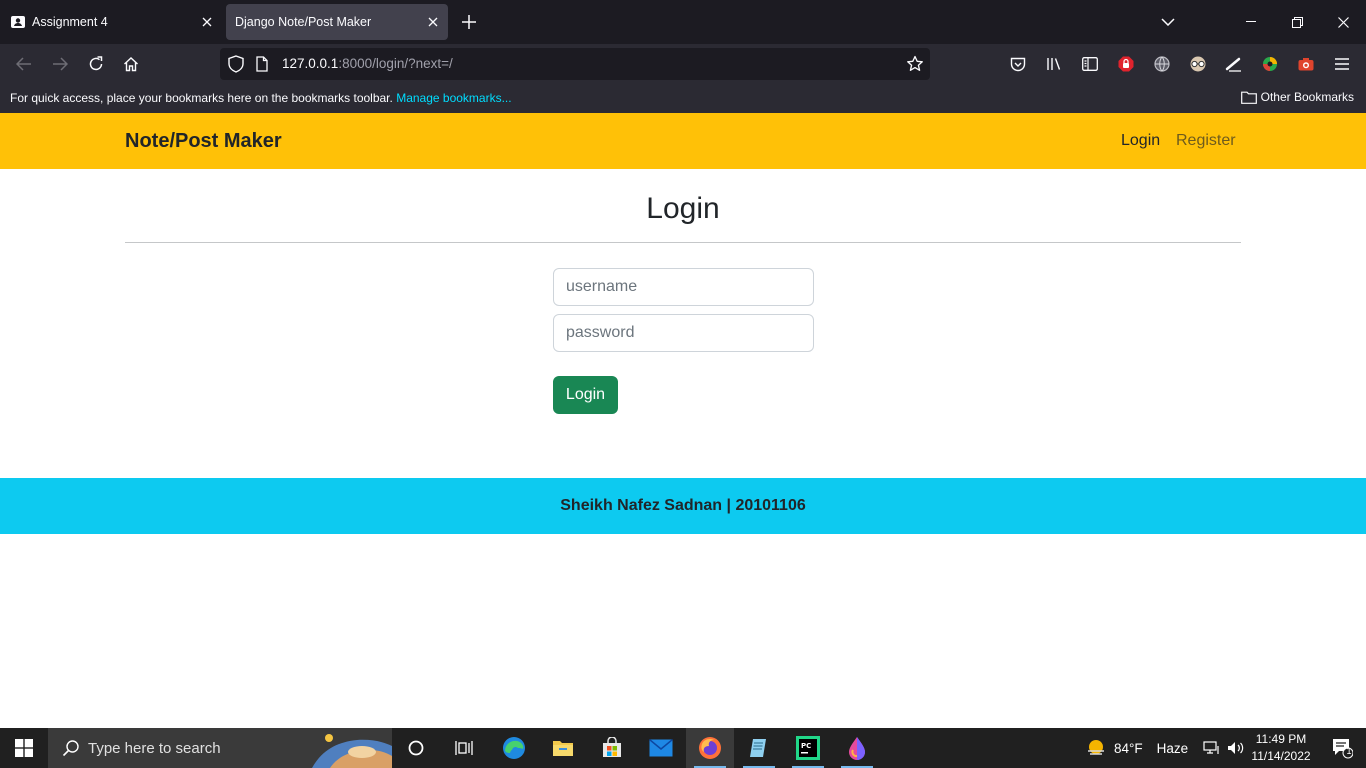  I want to click on browser-navigation-bar: 127.0.0.1:8000/login/?next=/ 1, so click(683, 74).